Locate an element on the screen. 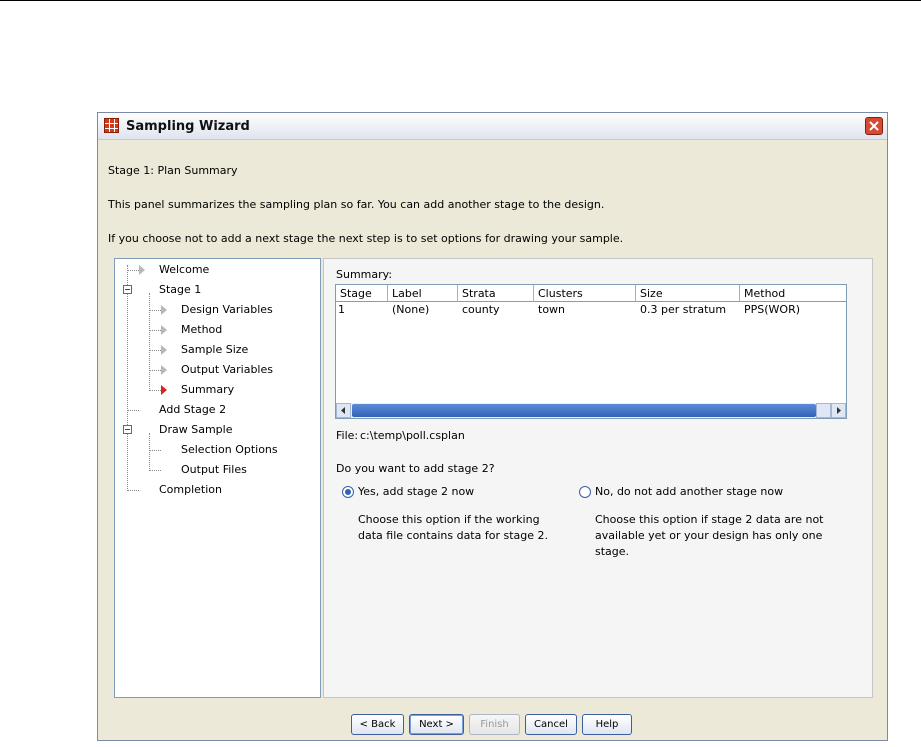 This screenshot has height=747, width=921. help-button: Help is located at coordinates (607, 724).